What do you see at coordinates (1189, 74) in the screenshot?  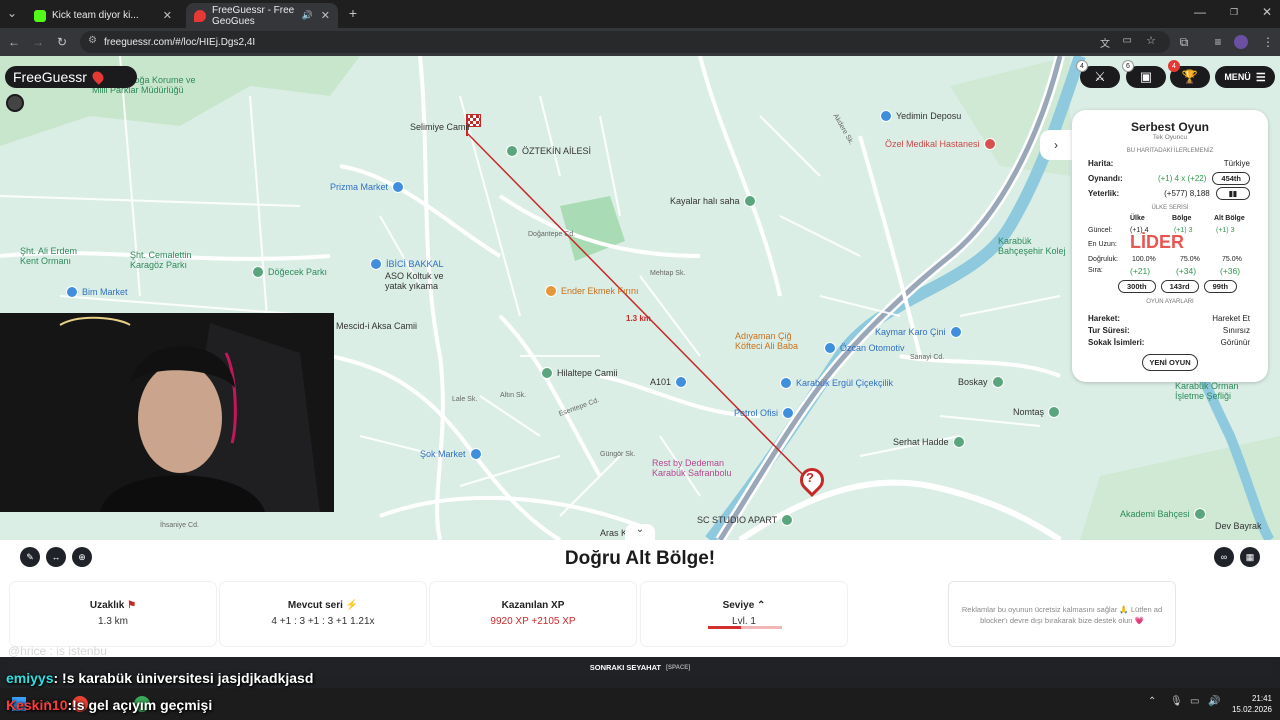 I see `trophy-button: 🏆 4` at bounding box center [1189, 74].